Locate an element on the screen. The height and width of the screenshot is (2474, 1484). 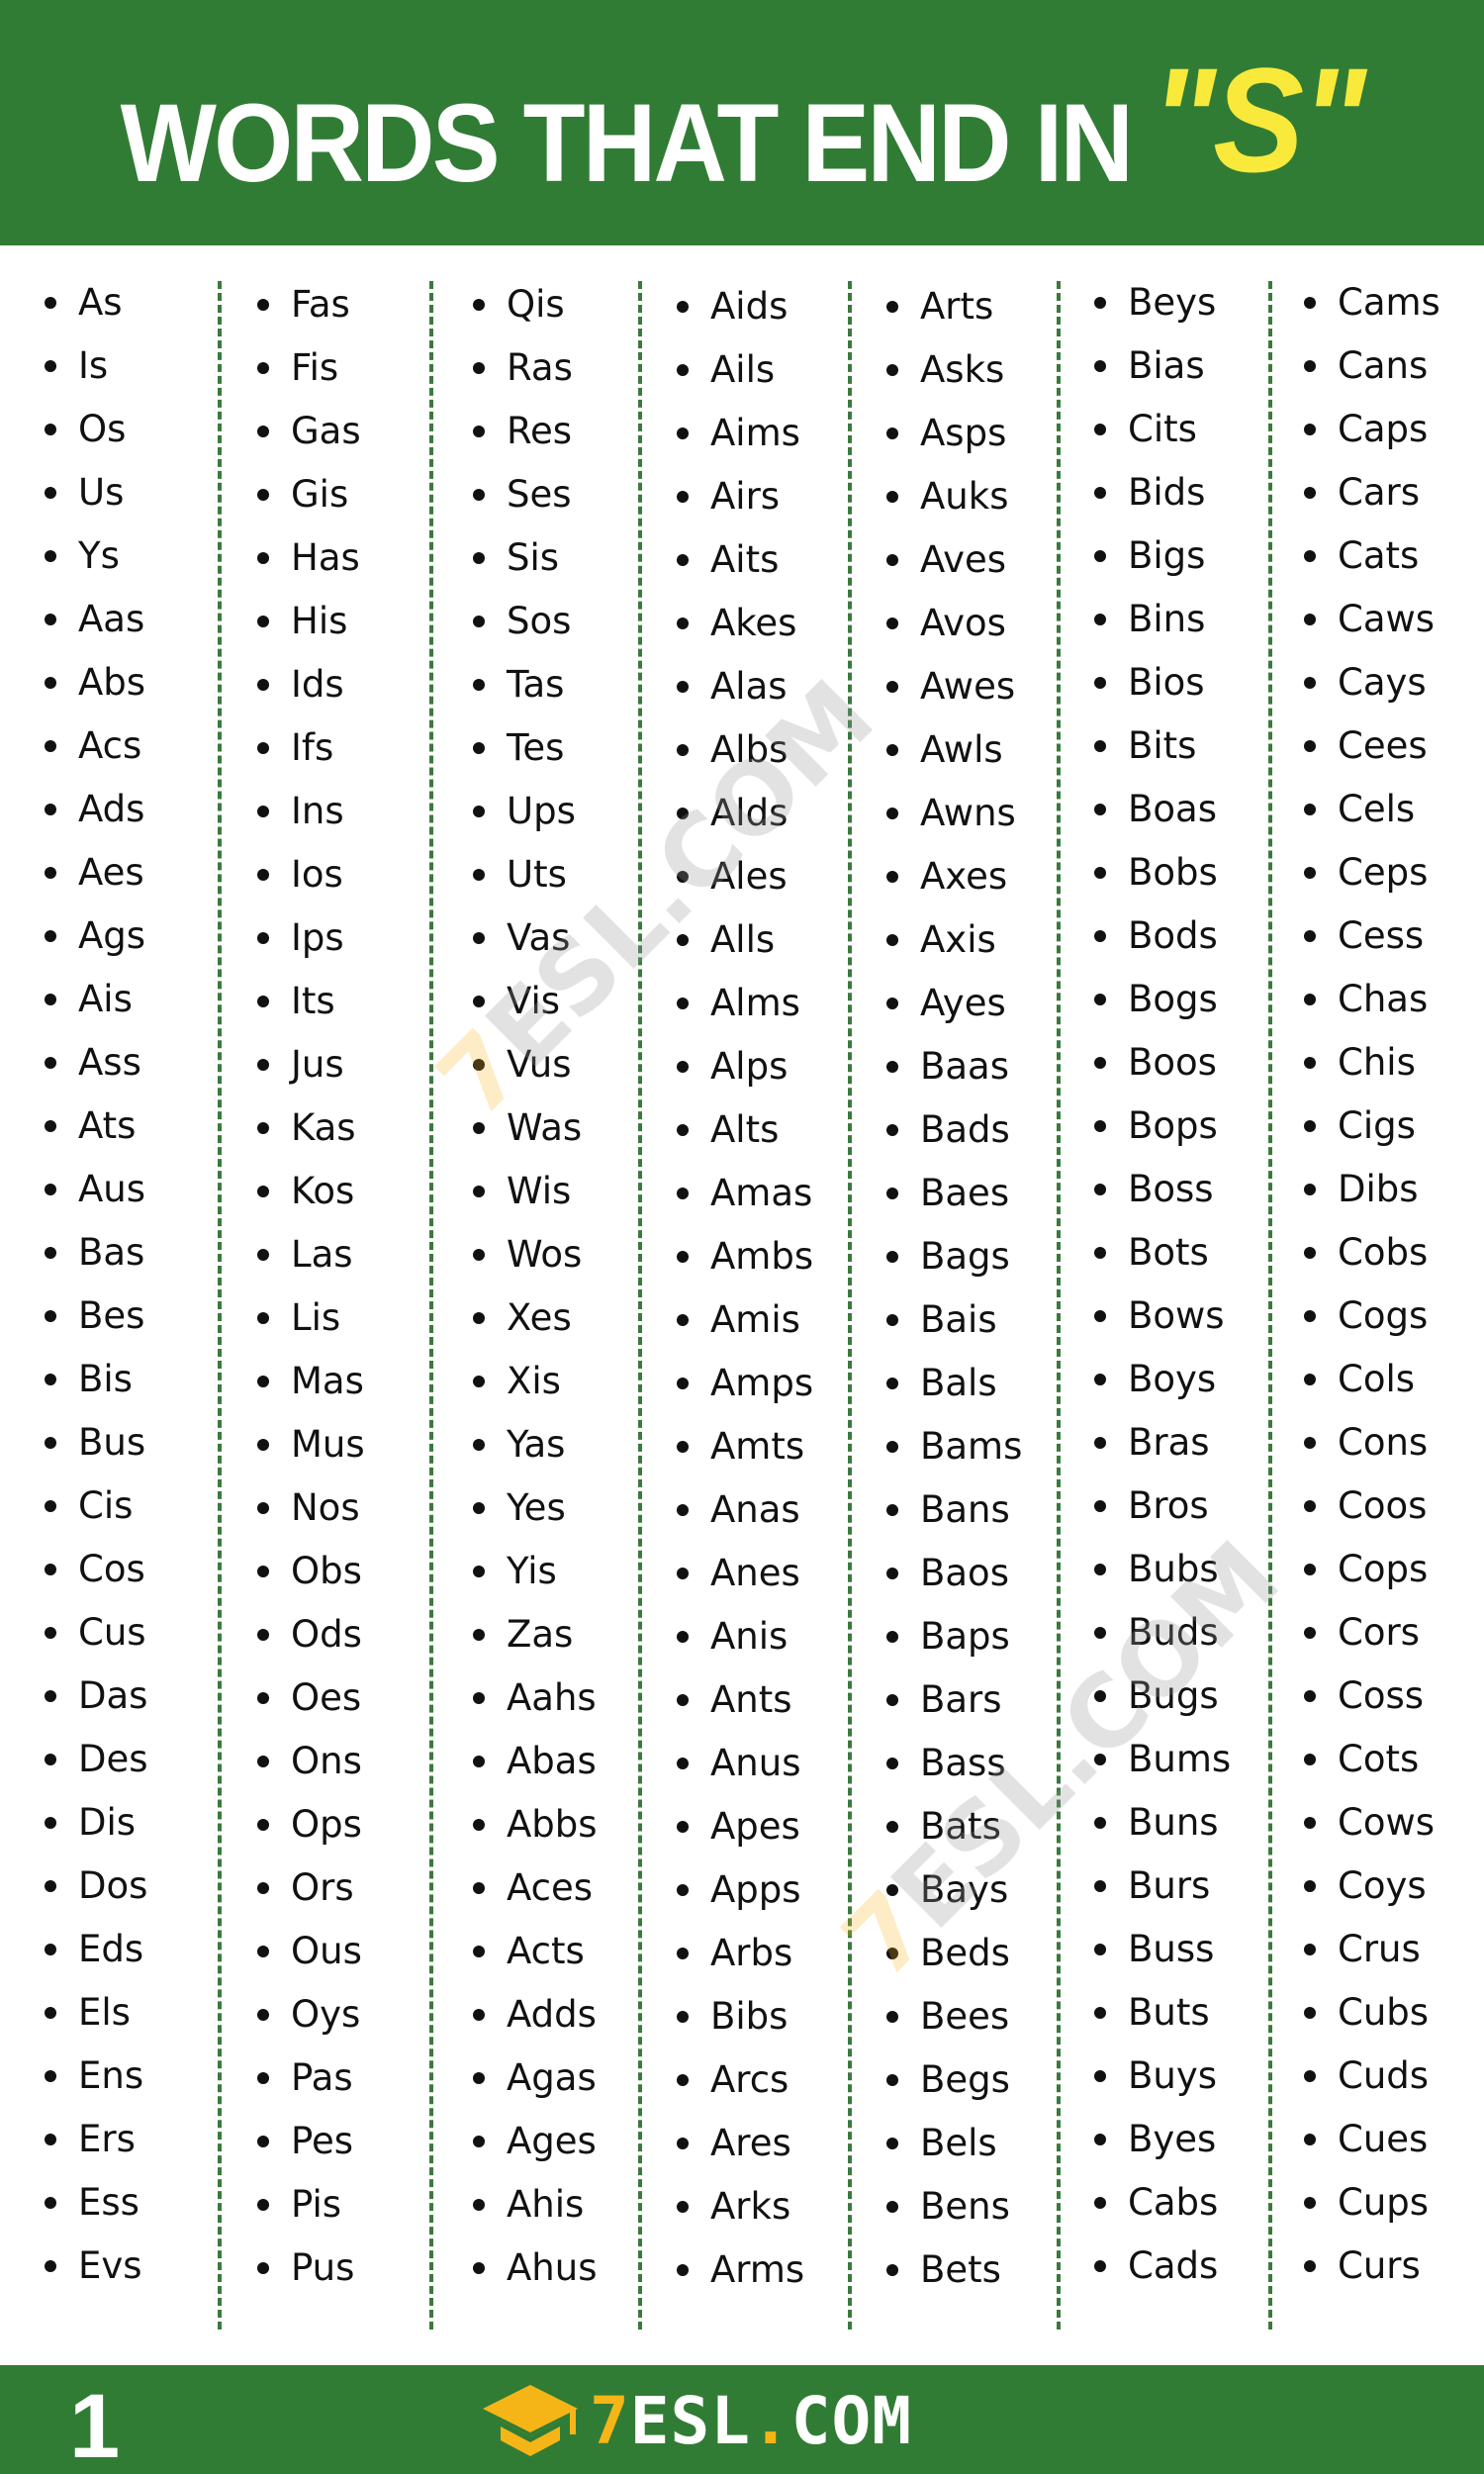
word-text: Bids is located at coordinates (1167, 493).